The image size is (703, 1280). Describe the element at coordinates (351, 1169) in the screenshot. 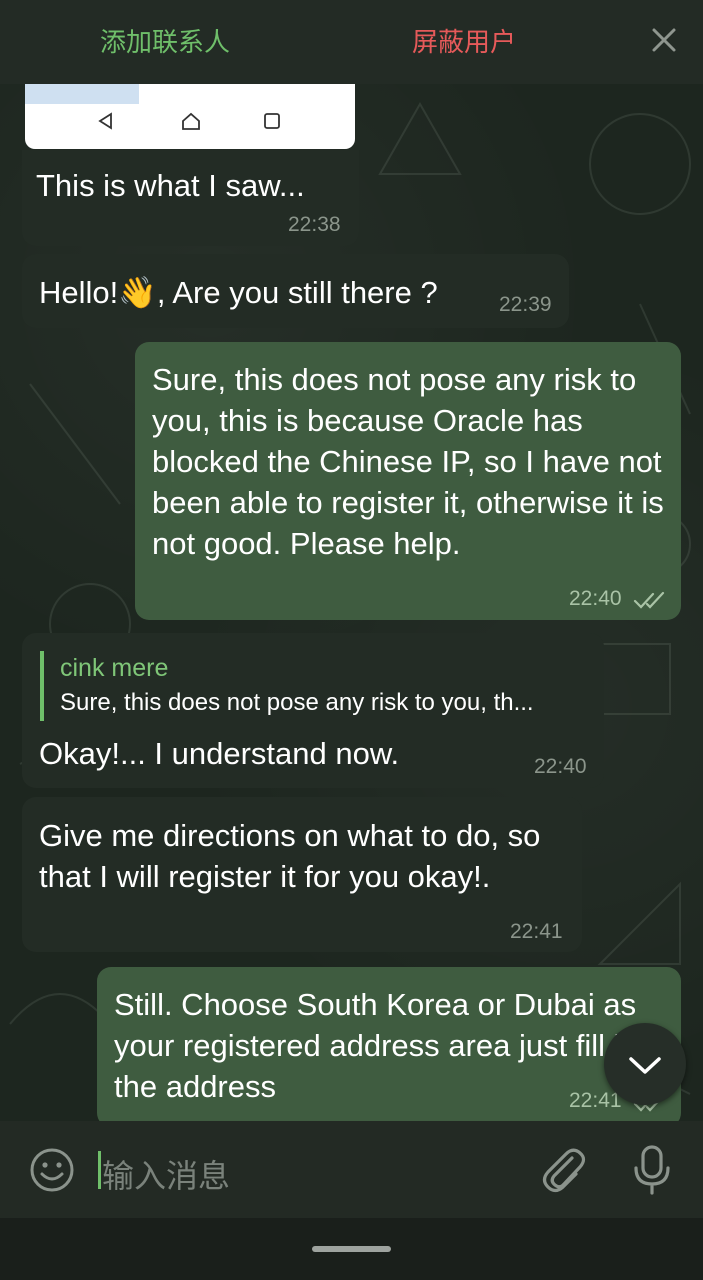

I see `message-composer: 输入消息` at that location.